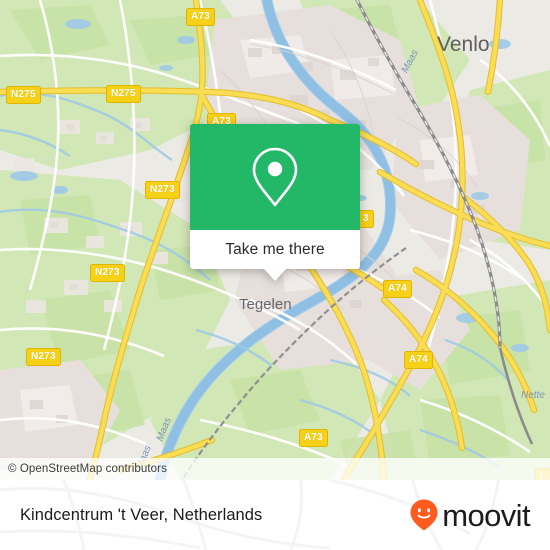 Image resolution: width=550 pixels, height=550 pixels. I want to click on popup-tail, so click(275, 275).